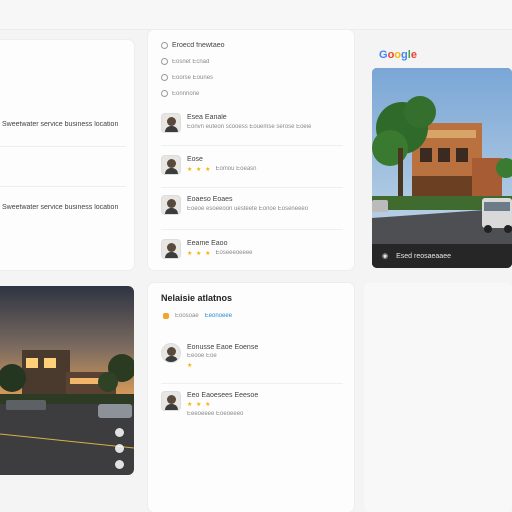 The height and width of the screenshot is (512, 512). I want to click on photo-caption: Esed reosaeaaee, so click(423, 256).